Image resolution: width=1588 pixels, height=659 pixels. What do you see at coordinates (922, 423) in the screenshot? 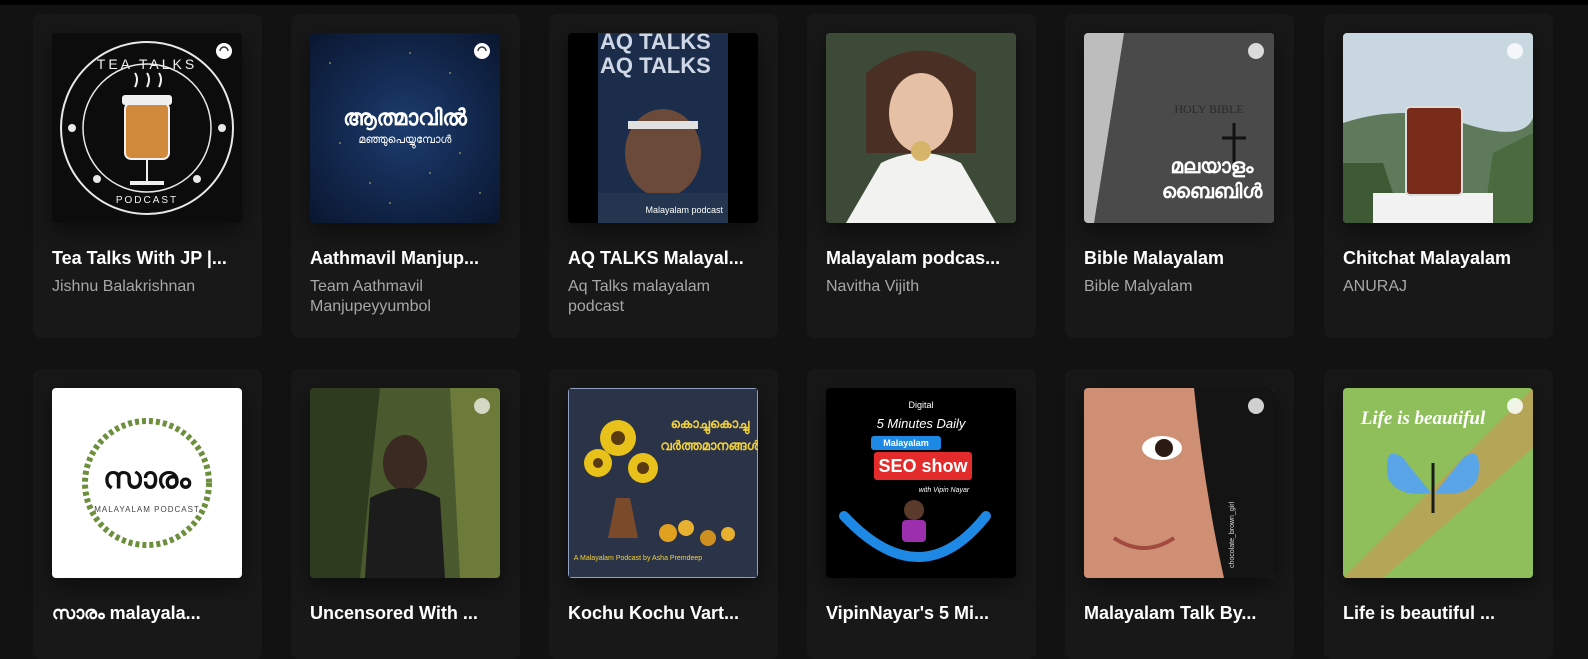
I see `cover-text: 5 Minutes Daily` at bounding box center [922, 423].